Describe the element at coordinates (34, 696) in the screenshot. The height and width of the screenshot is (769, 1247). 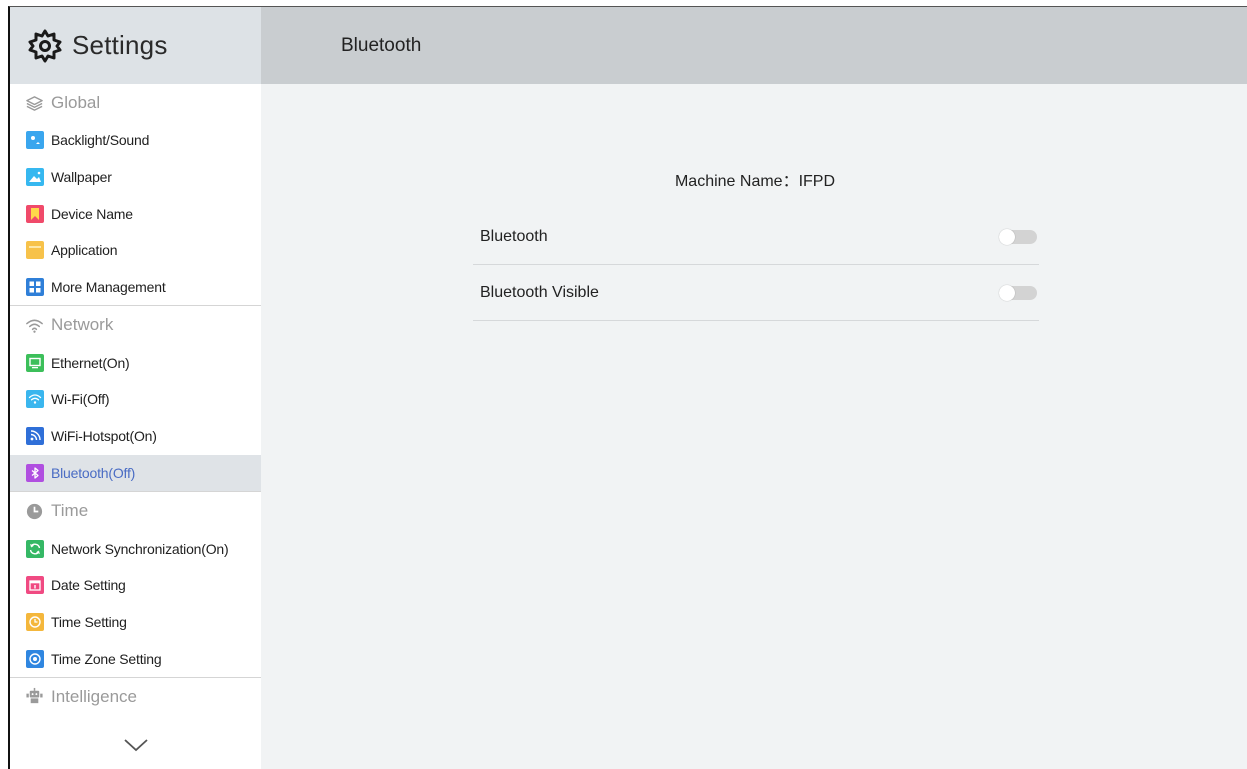
I see `robot-icon` at that location.